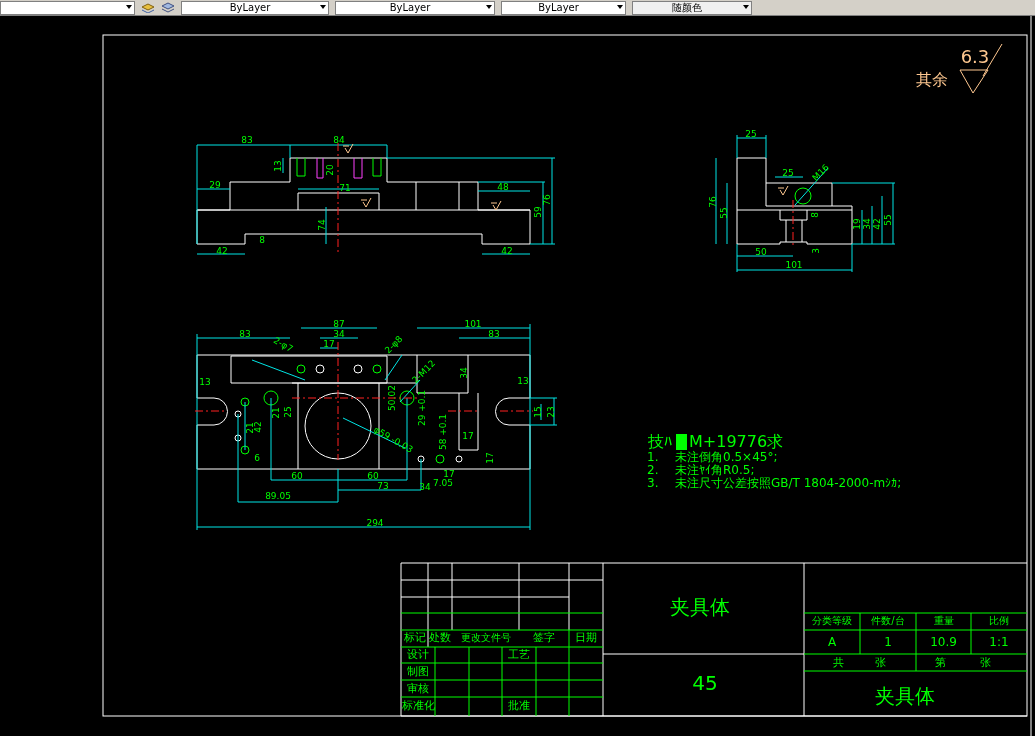 This screenshot has height=736, width=1035. I want to click on dimension-label: 294, so click(375, 522).